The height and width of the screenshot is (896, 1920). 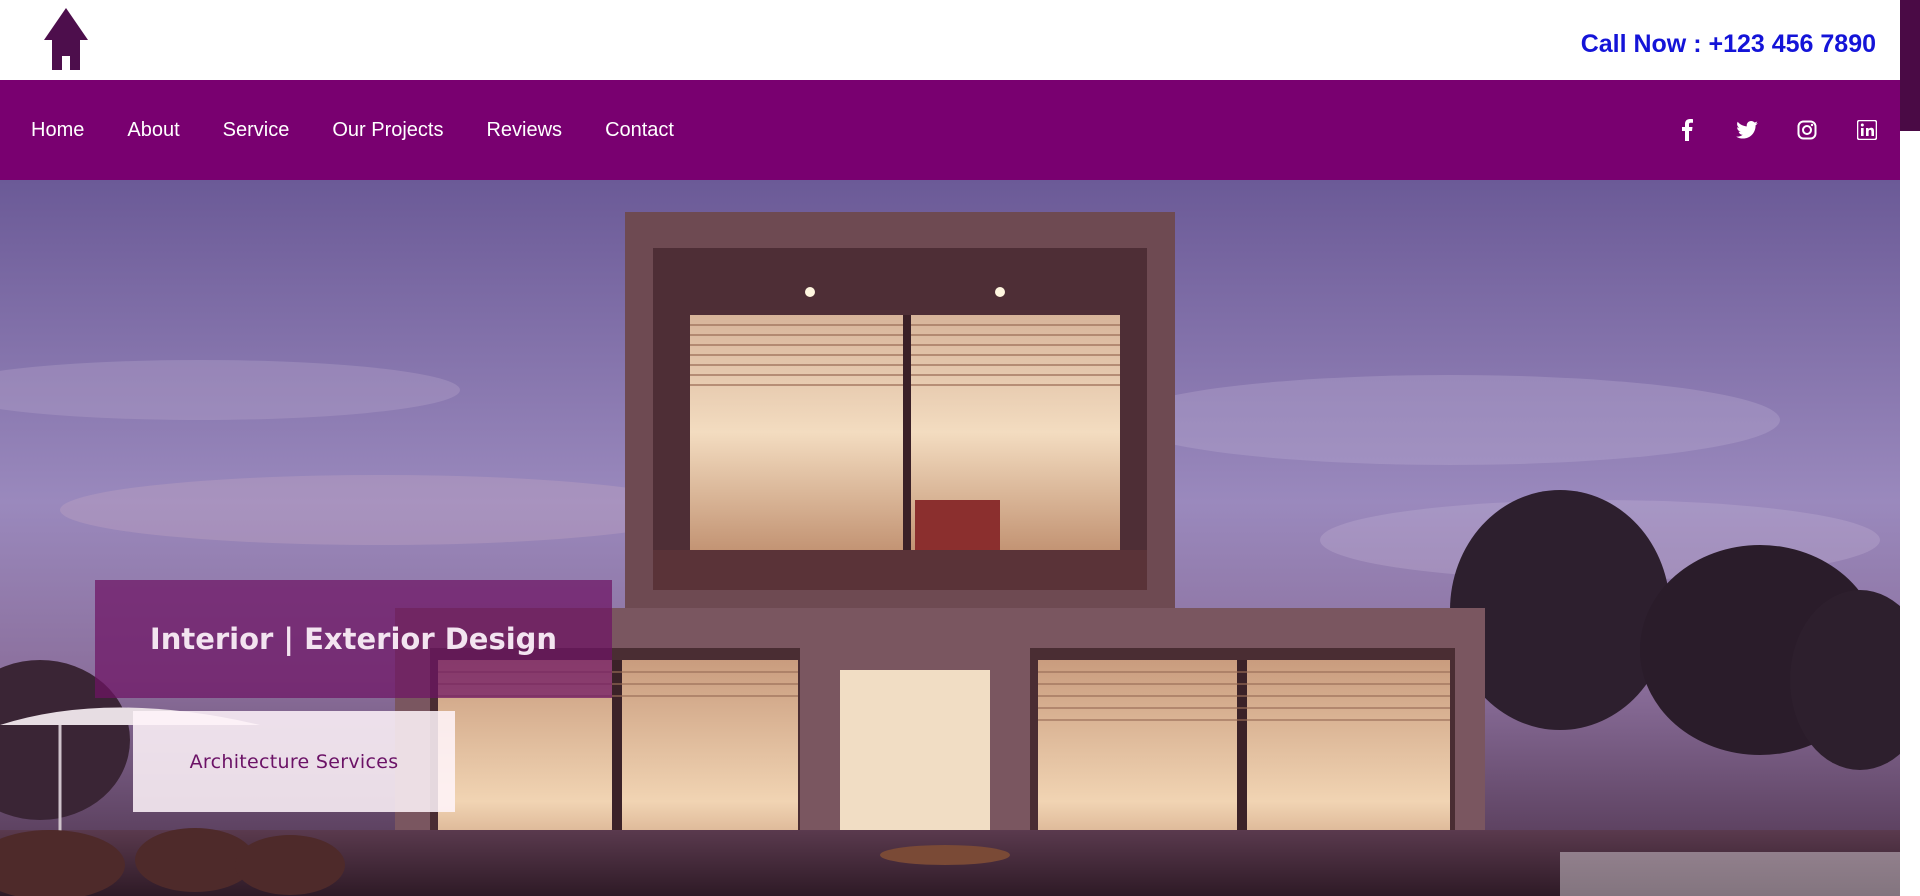 I want to click on top-bar: Call Now : +123 456 7890, so click(x=950, y=40).